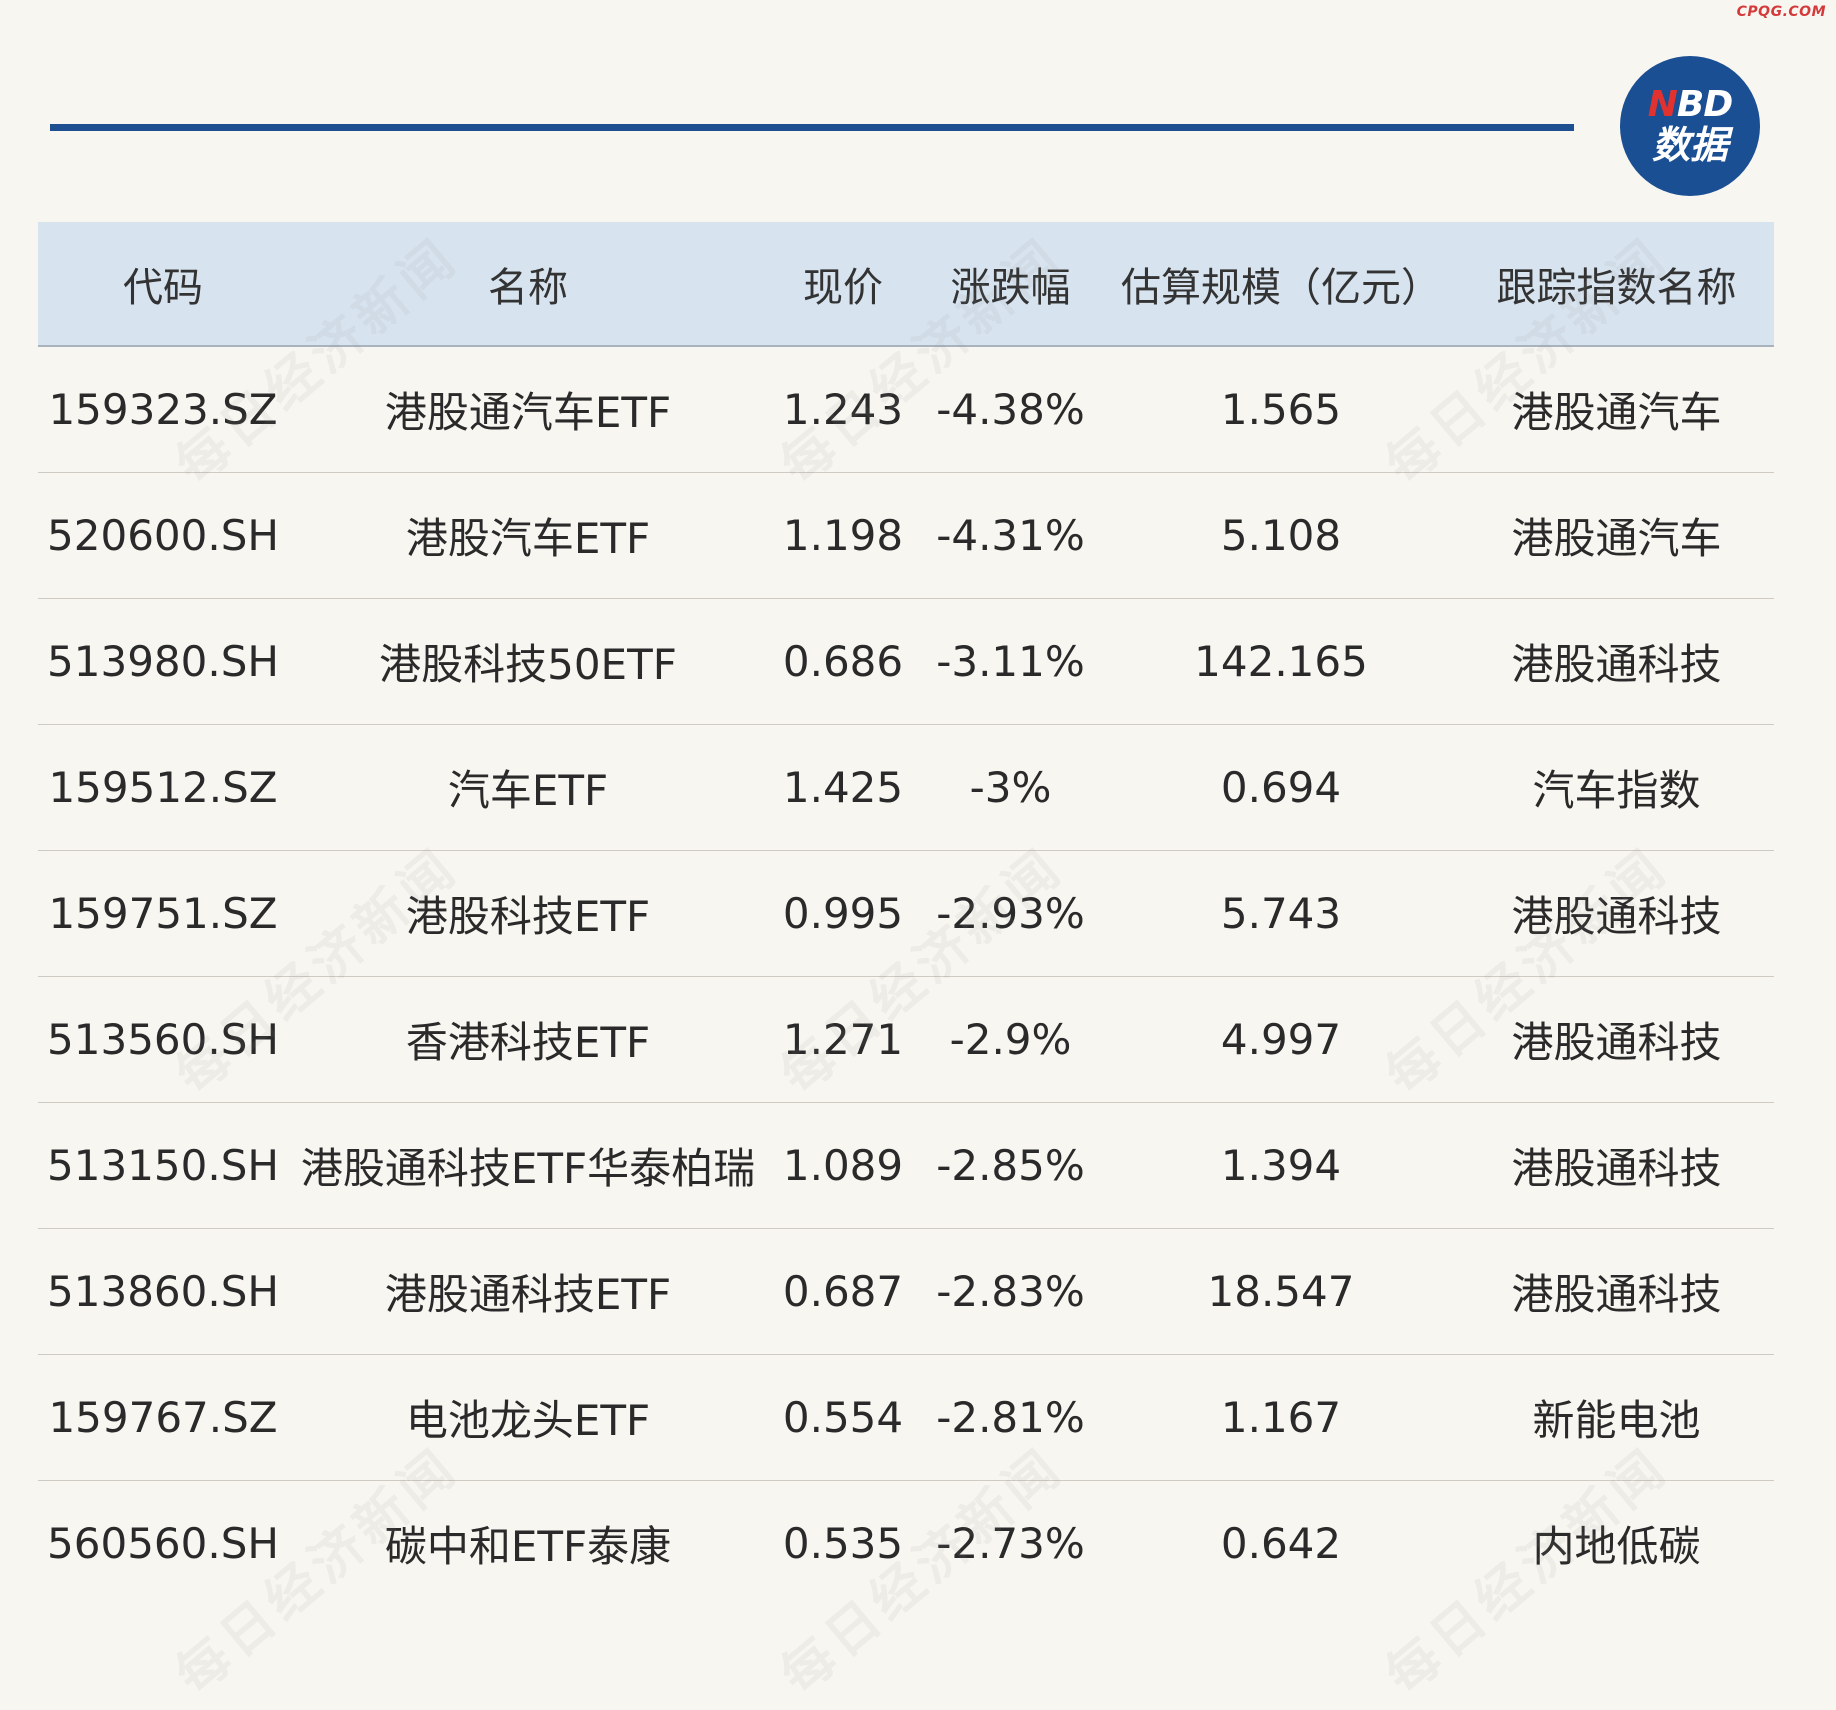 This screenshot has width=1836, height=1710. What do you see at coordinates (1281, 1039) in the screenshot?
I see `cell-size: 4.997` at bounding box center [1281, 1039].